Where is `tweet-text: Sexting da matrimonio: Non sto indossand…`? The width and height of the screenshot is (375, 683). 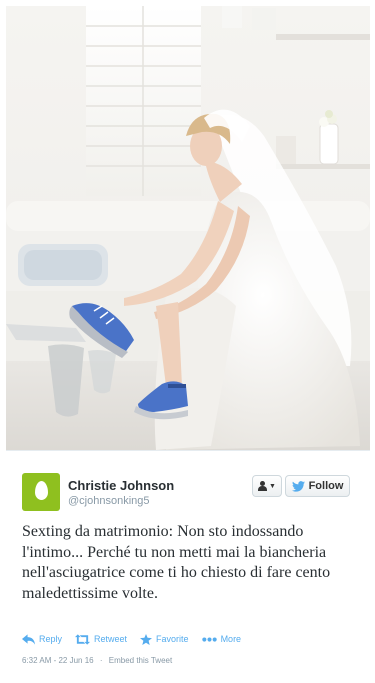 tweet-text: Sexting da matrimonio: Non sto indossand… is located at coordinates (176, 562).